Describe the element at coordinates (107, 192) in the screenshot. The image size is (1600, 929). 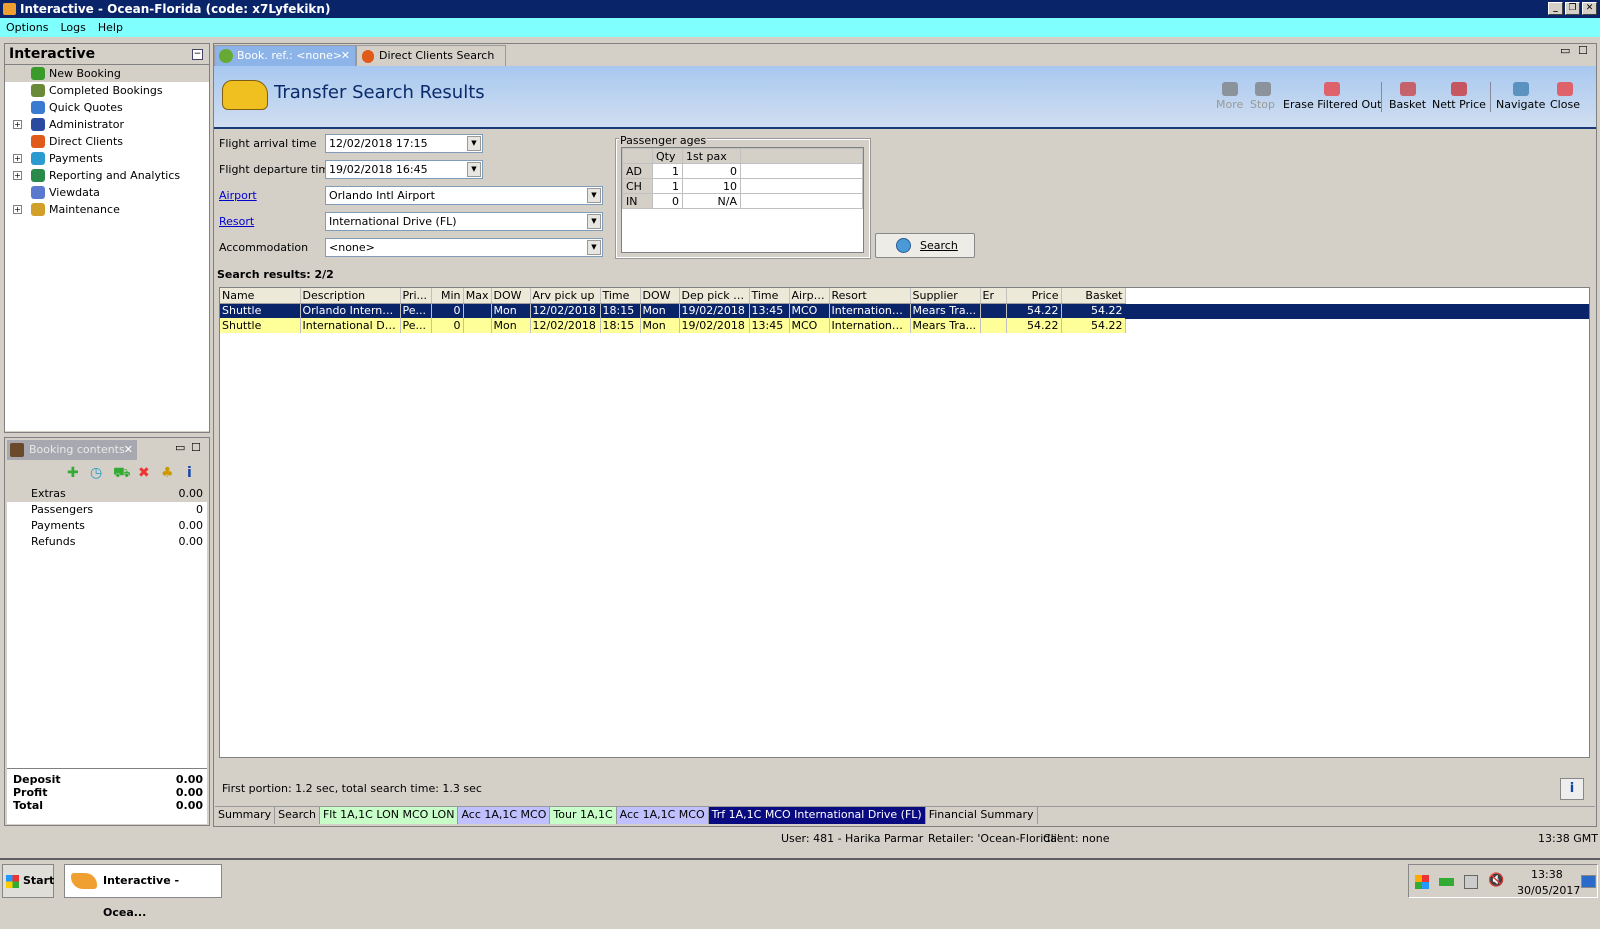
I see `sidebar-item: Viewdata` at that location.